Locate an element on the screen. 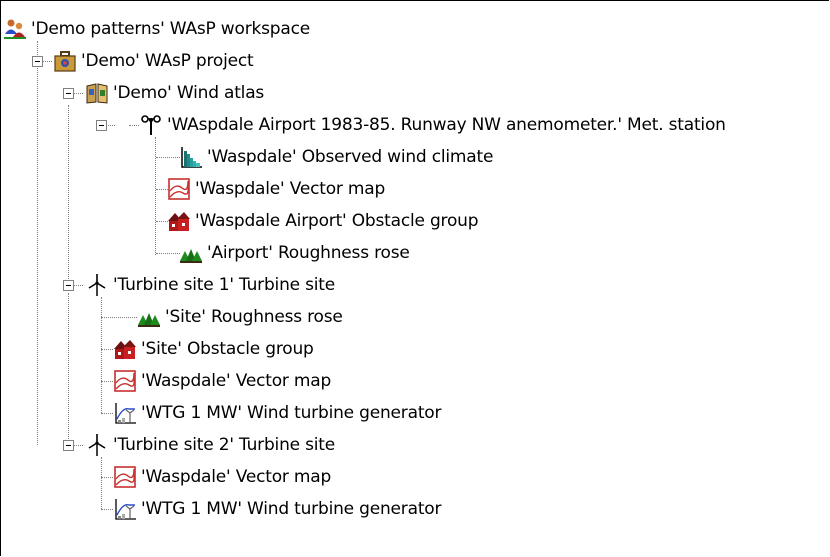  collapse-toggle-project is located at coordinates (37, 61).